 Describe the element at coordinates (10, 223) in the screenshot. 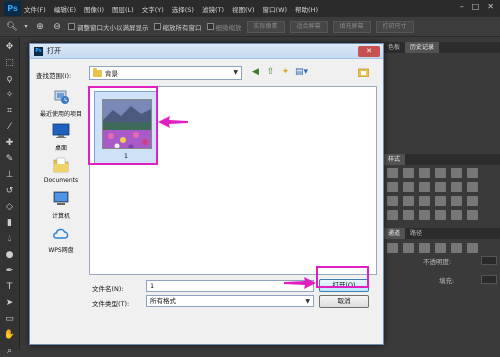

I see `gradient-tool-icon: ▮` at that location.